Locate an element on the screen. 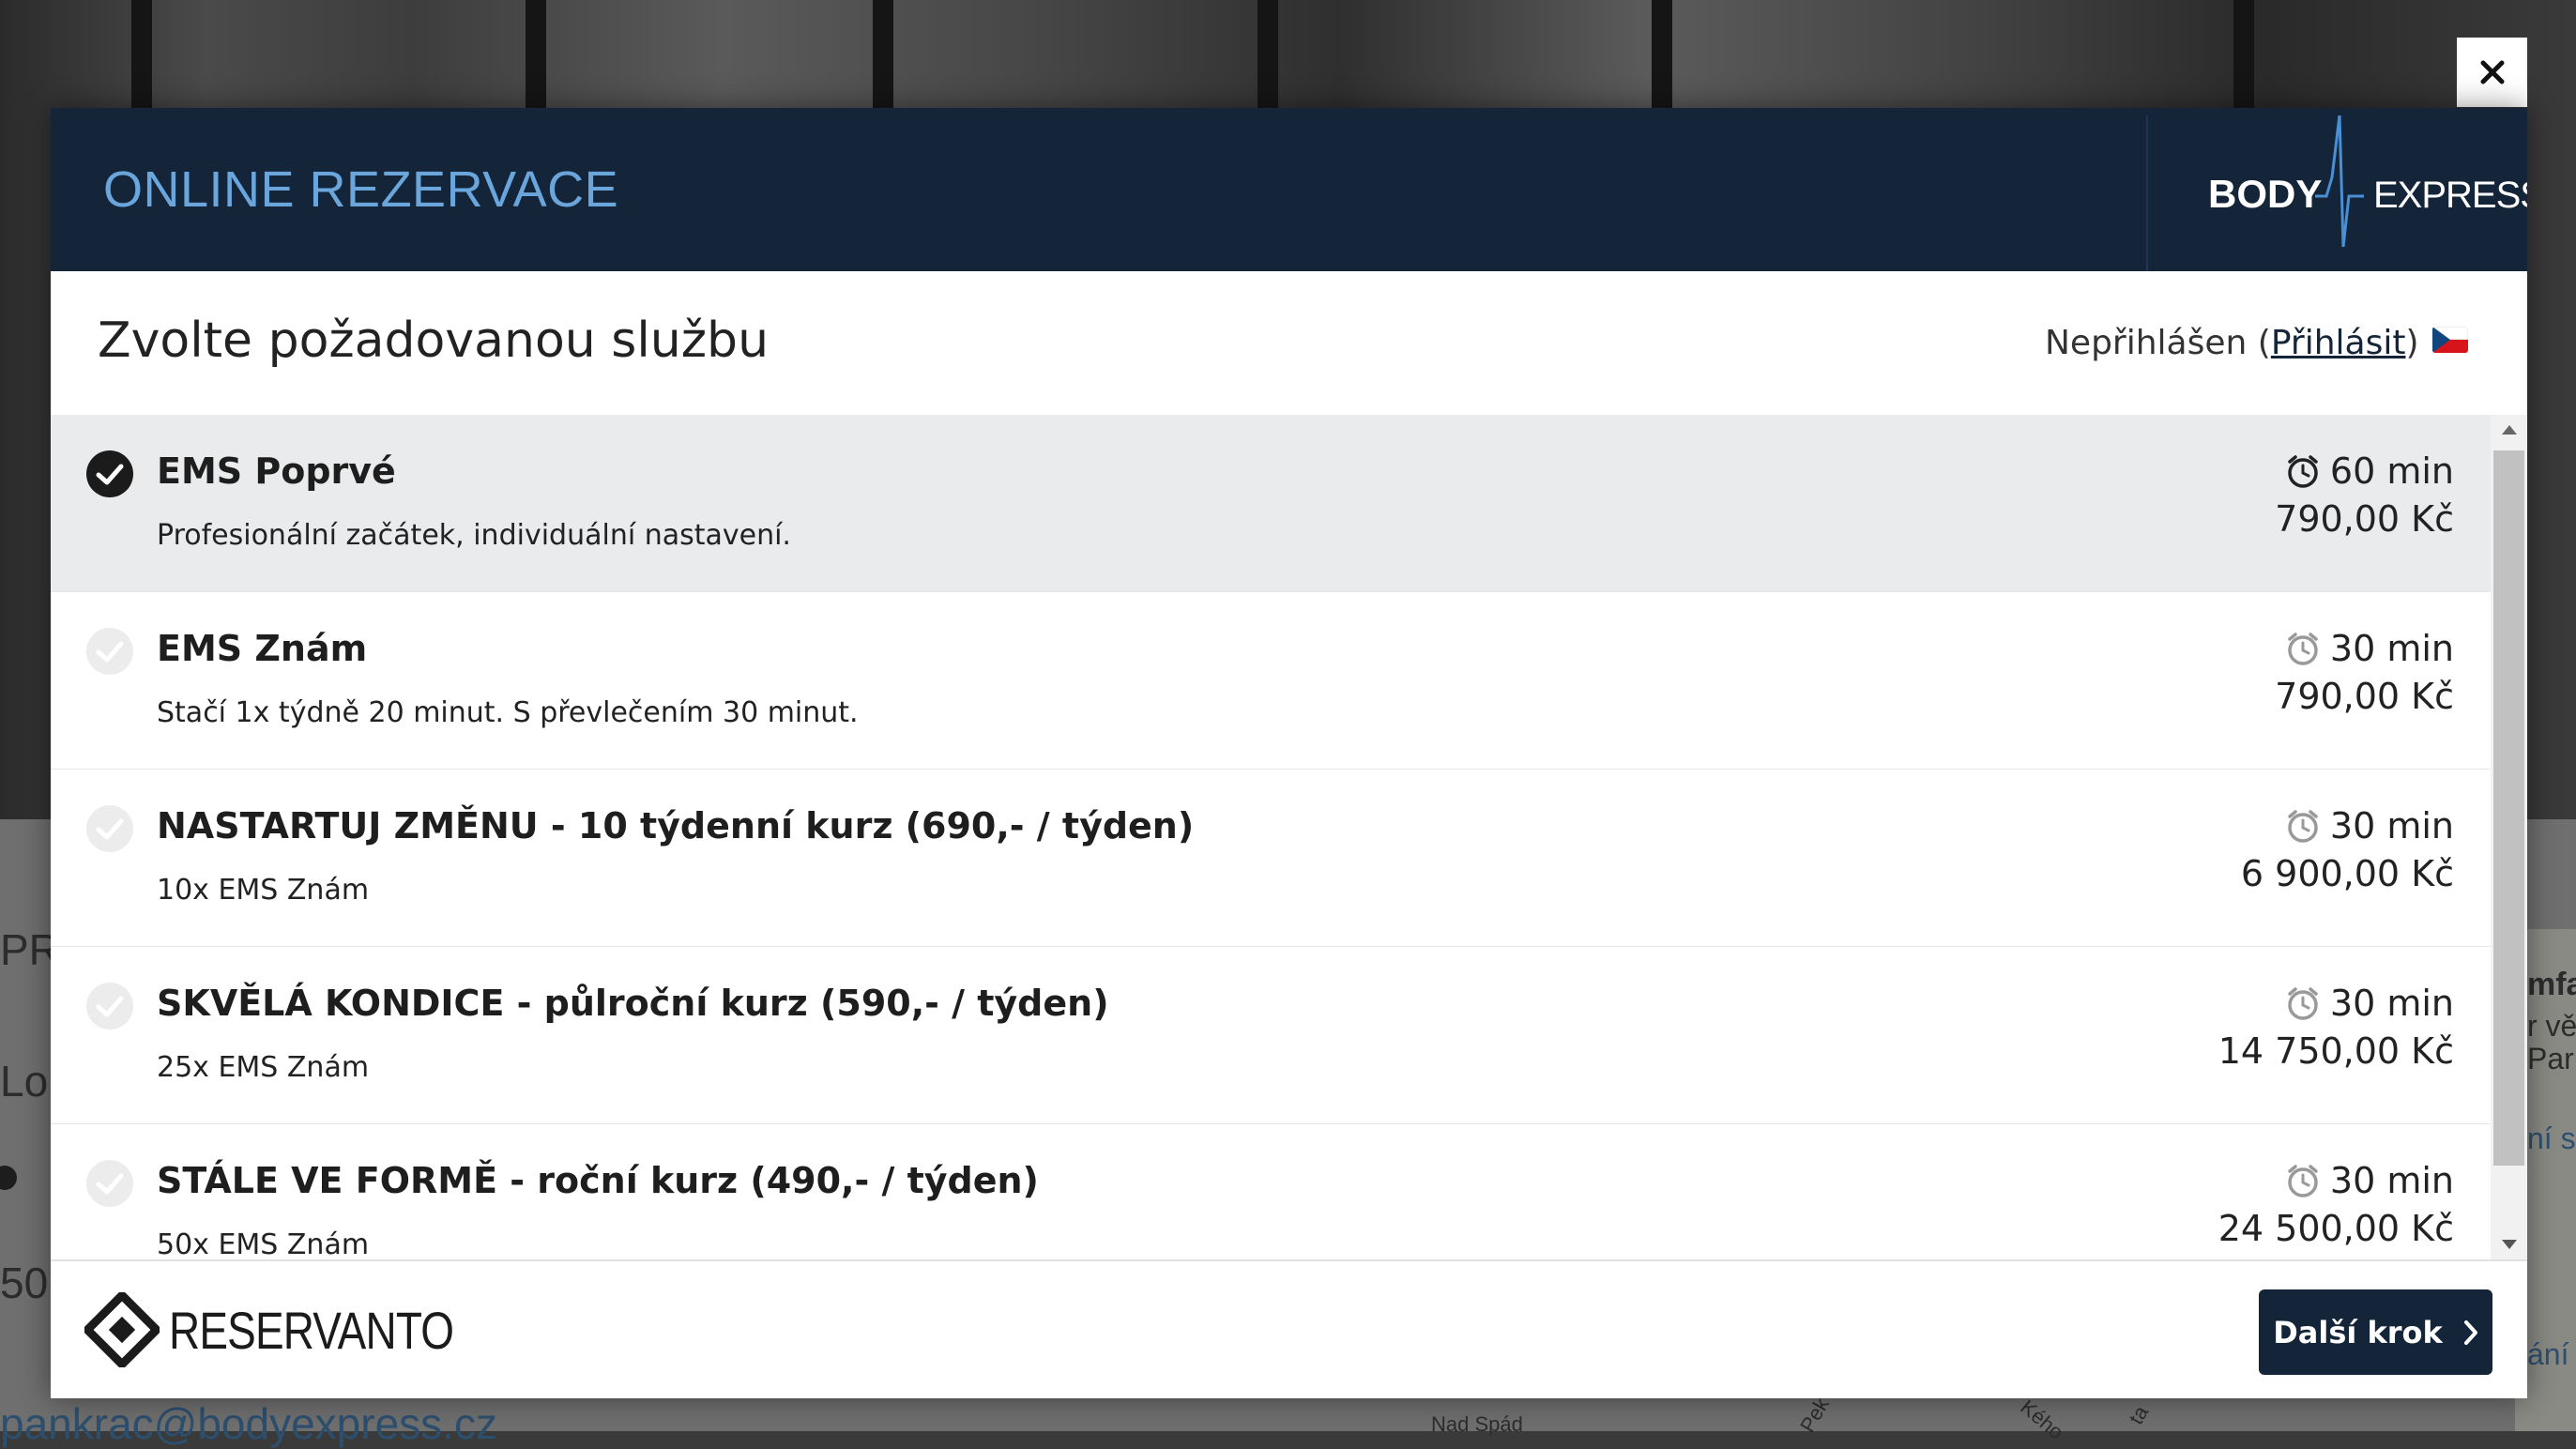 The width and height of the screenshot is (2576, 1449). arrow-up-icon is located at coordinates (2509, 430).